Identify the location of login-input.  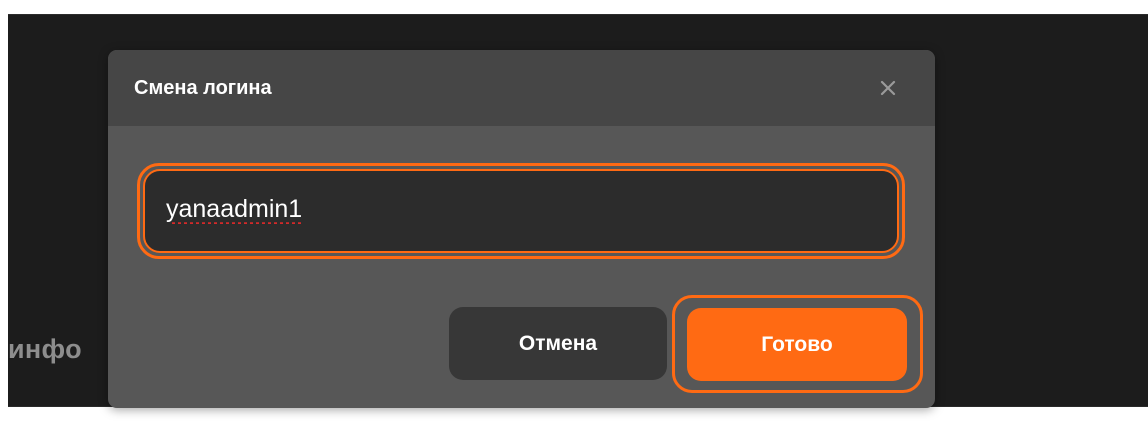
(521, 211).